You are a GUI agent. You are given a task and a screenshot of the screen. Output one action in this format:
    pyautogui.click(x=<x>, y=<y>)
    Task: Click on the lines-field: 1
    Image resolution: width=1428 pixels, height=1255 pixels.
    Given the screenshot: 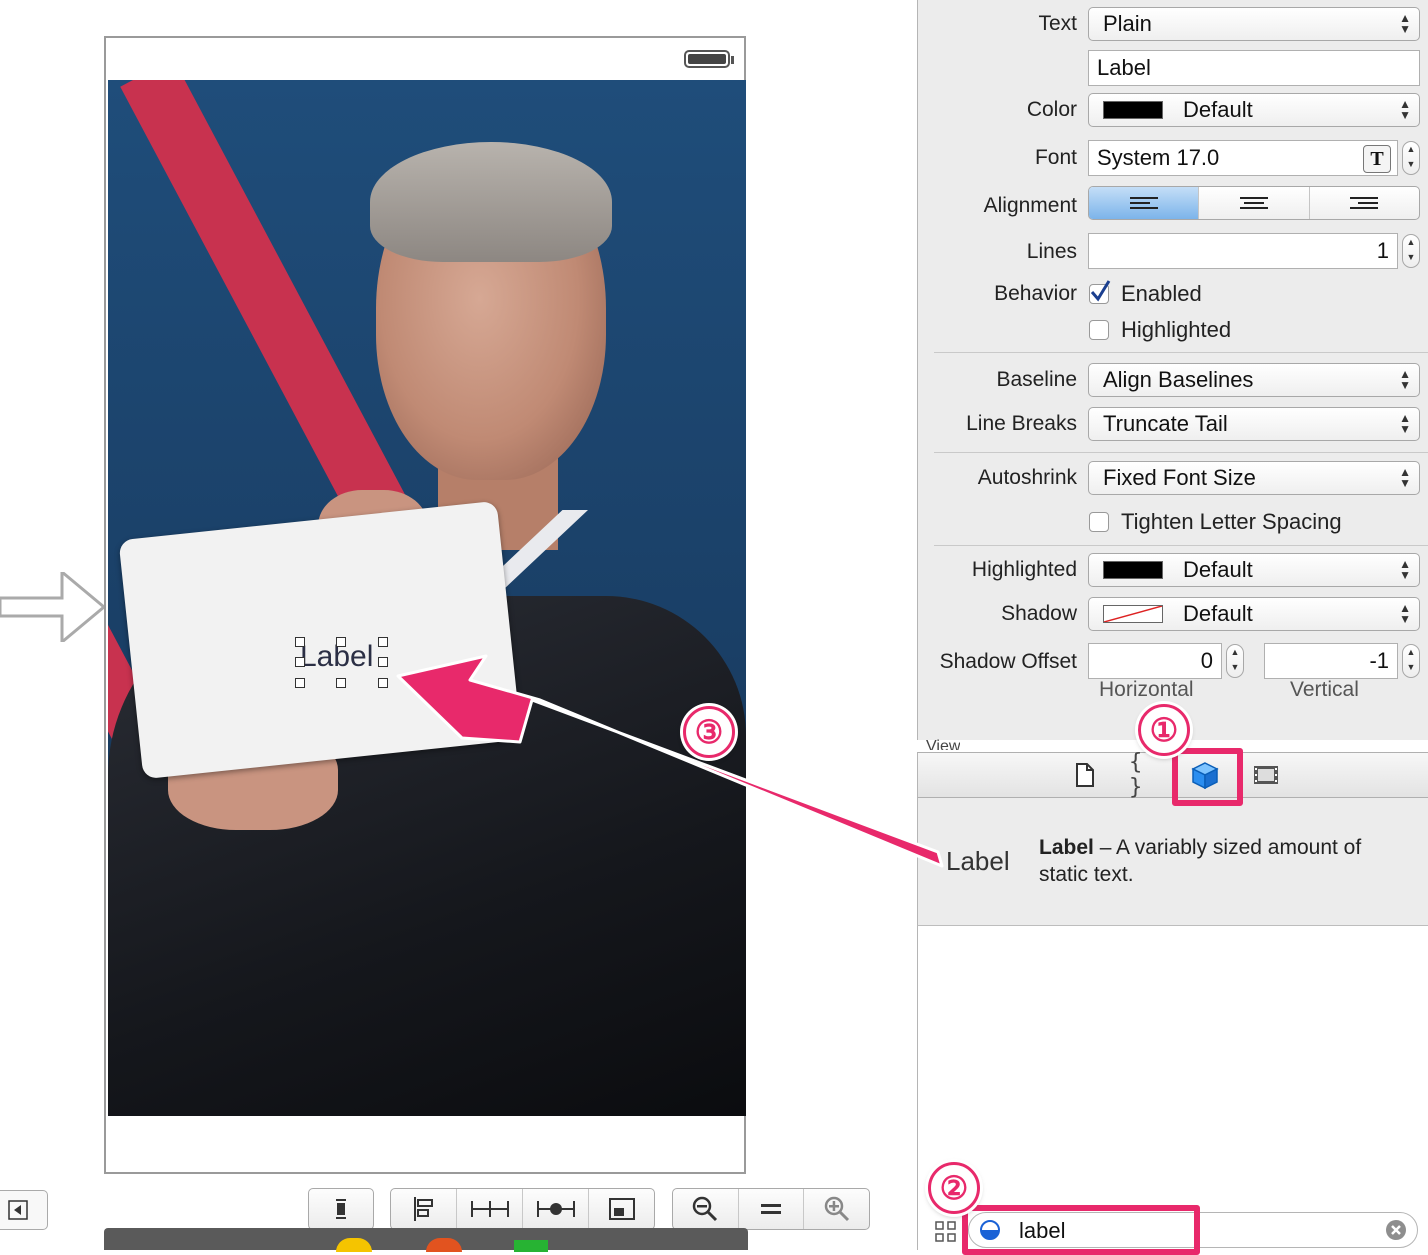 What is the action you would take?
    pyautogui.click(x=1243, y=251)
    